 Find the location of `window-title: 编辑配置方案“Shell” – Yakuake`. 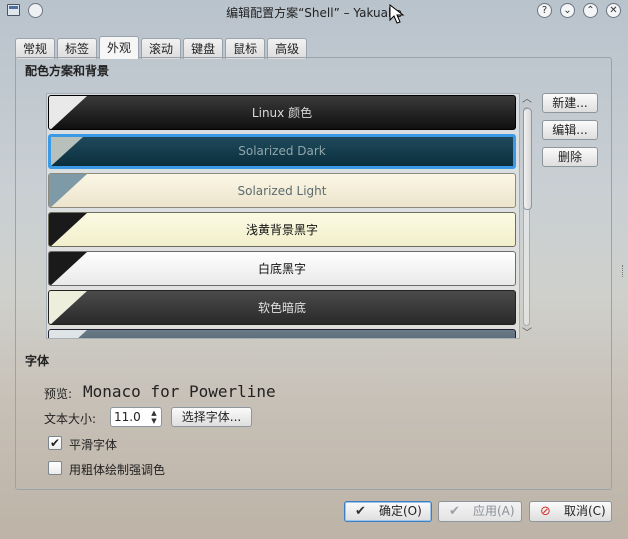

window-title: 编辑配置方案“Shell” – Yakuake is located at coordinates (314, 13).